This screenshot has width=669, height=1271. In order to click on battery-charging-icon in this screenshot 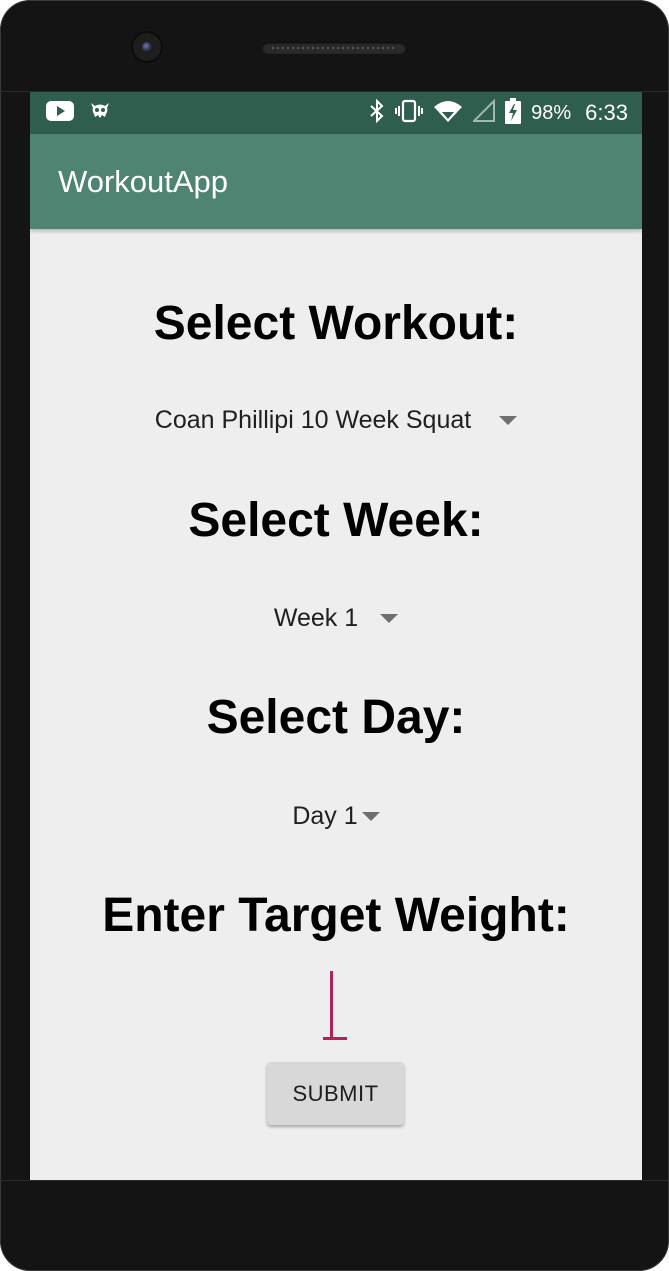, I will do `click(513, 113)`.